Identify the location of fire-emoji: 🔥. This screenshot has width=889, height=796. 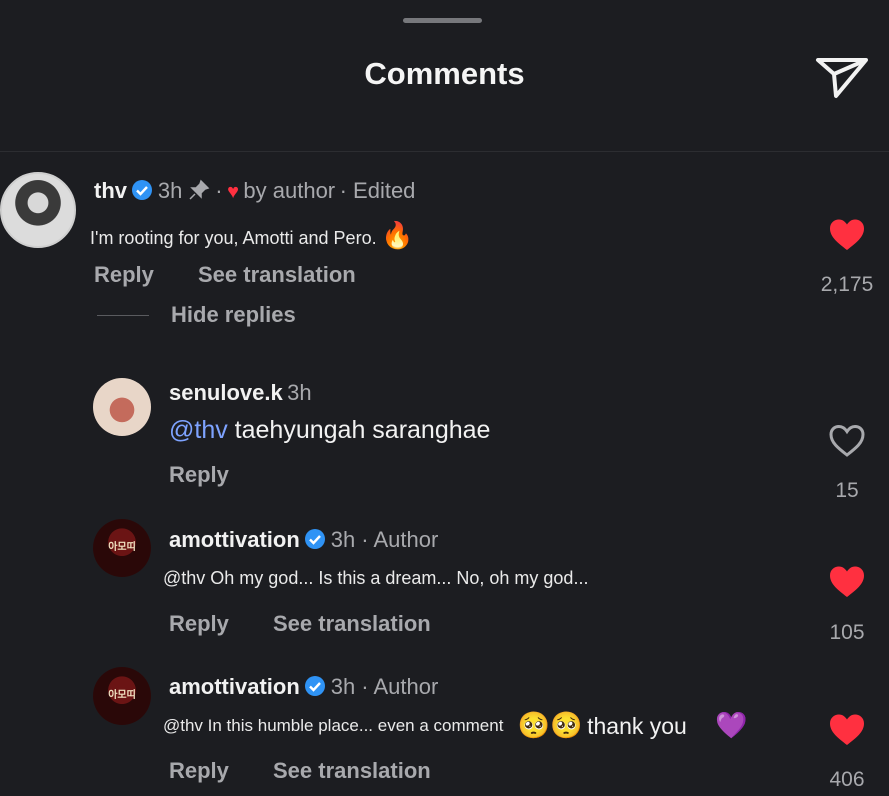
(397, 235).